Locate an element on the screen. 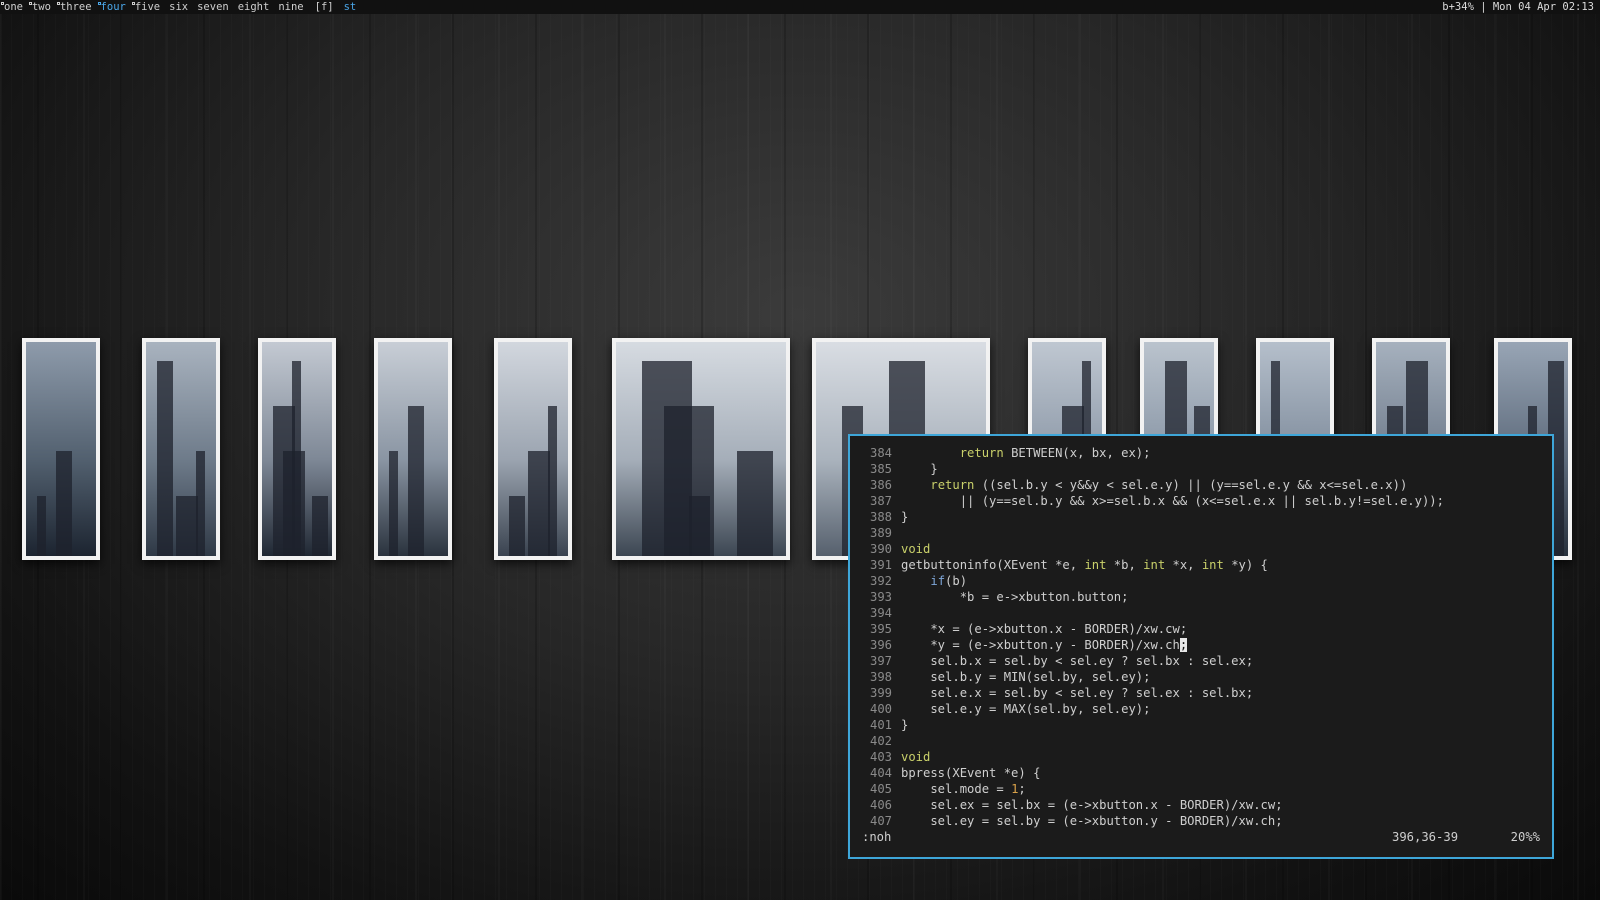 The image size is (1600, 900). tag-two: two is located at coordinates (42, 7).